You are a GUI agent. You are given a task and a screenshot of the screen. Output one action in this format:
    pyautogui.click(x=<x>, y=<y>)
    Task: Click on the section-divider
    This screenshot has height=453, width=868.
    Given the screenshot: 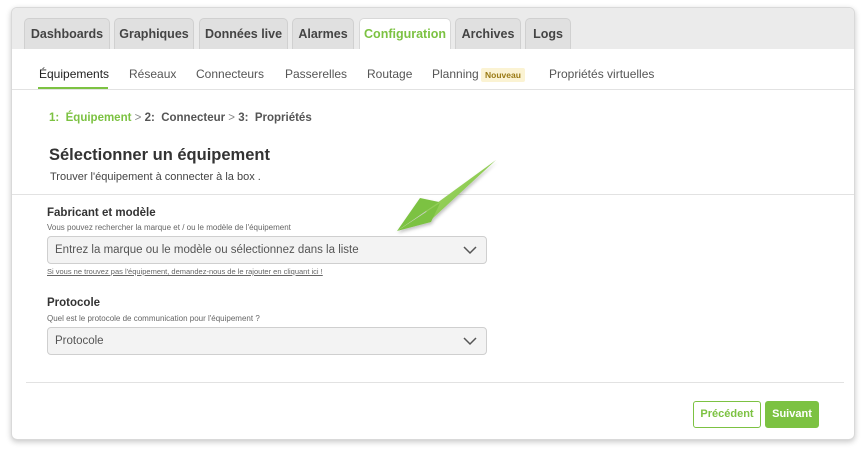 What is the action you would take?
    pyautogui.click(x=433, y=194)
    